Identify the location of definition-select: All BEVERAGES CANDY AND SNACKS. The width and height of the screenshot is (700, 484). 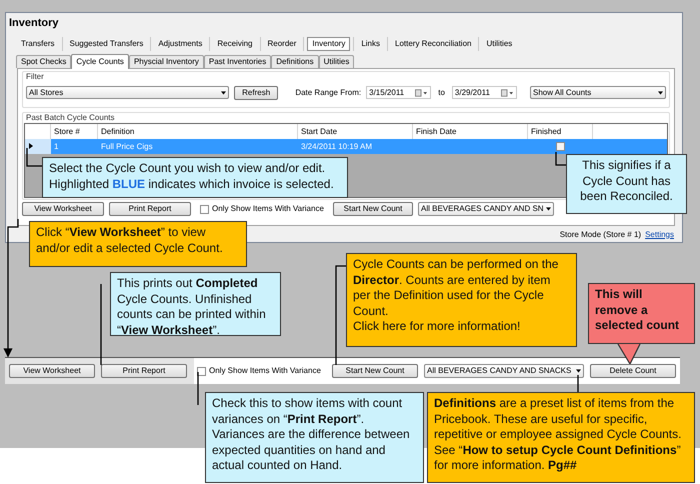
(504, 371).